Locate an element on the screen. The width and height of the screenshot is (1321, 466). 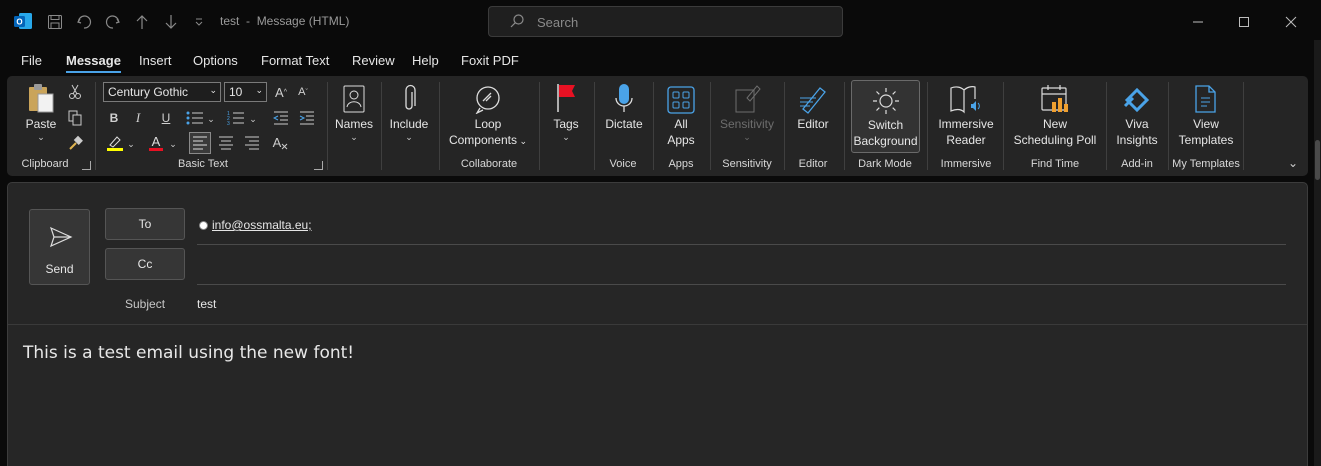
dictate-button: Dictate is located at coordinates (624, 106).